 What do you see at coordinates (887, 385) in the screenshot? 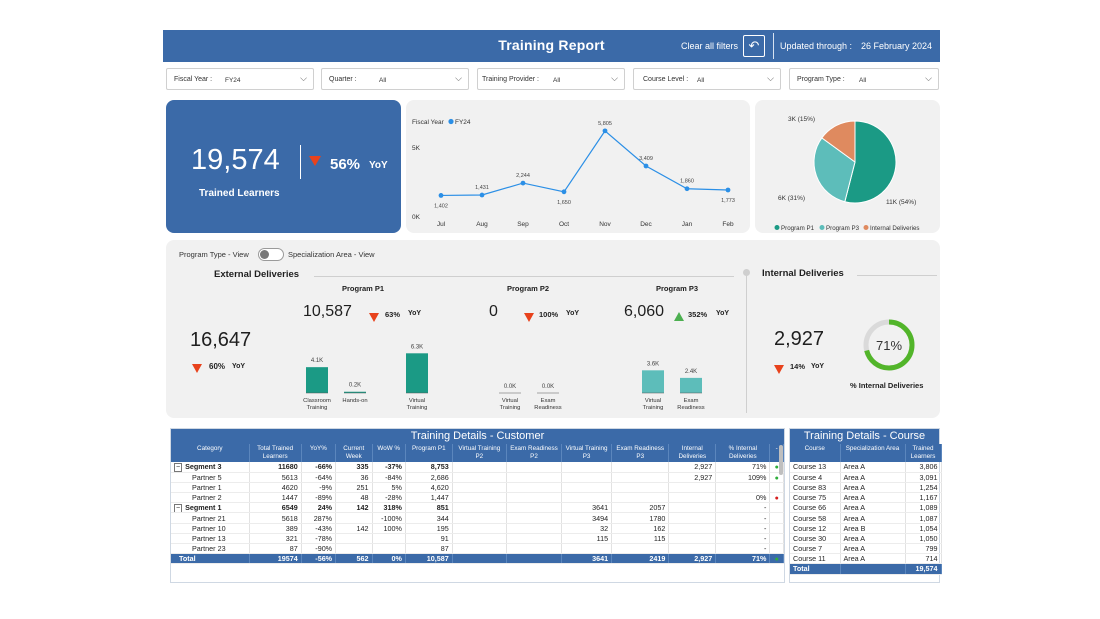
I see `gauge-caption: % Internal Deliveries` at bounding box center [887, 385].